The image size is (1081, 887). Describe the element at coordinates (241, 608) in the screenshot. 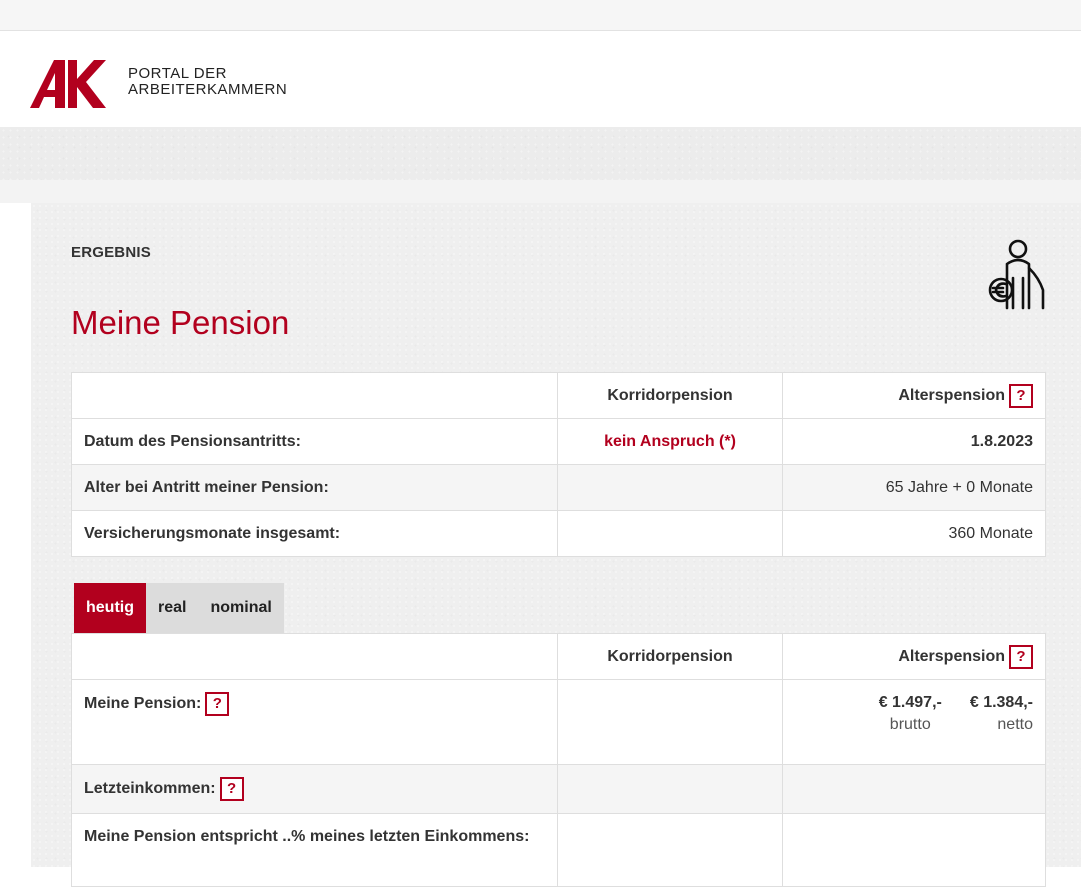

I see `tab-nominal: nominal` at that location.